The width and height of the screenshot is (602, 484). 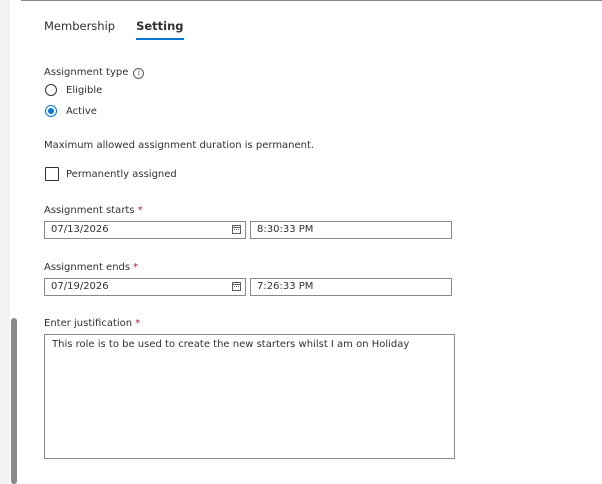 I want to click on tab-setting: Setting, so click(x=160, y=30).